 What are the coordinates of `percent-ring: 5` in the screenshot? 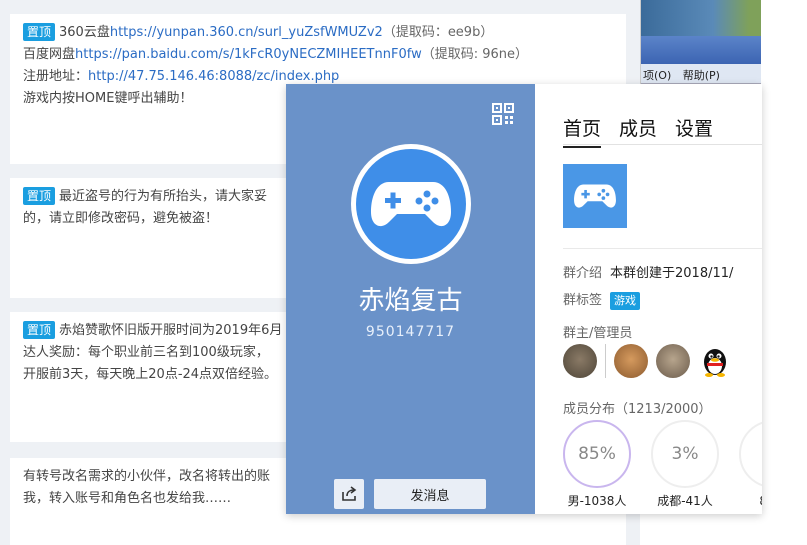 It's located at (750, 454).